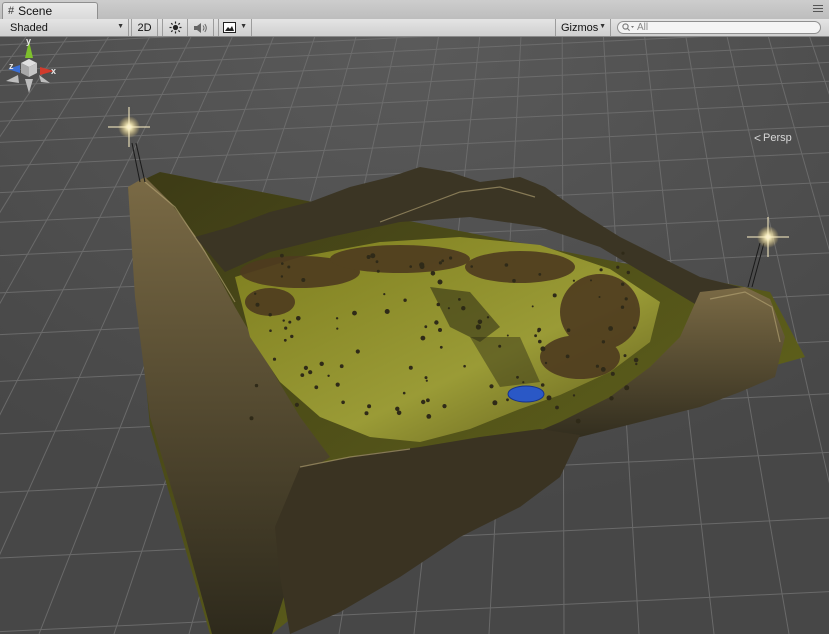 This screenshot has width=829, height=634. I want to click on tab-scene: # Scene, so click(50, 10).